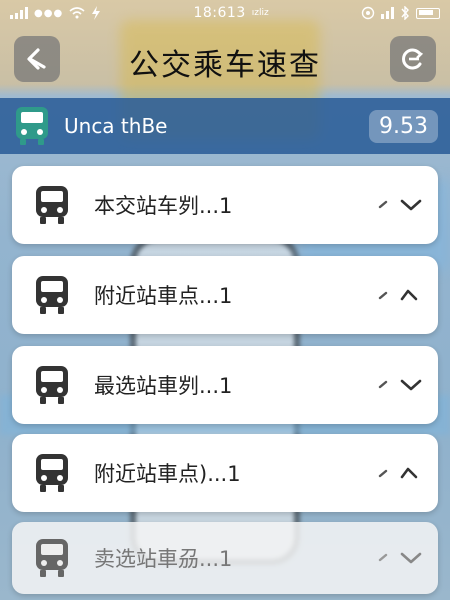 The image size is (450, 600). Describe the element at coordinates (96, 13) in the screenshot. I see `charging-icon` at that location.